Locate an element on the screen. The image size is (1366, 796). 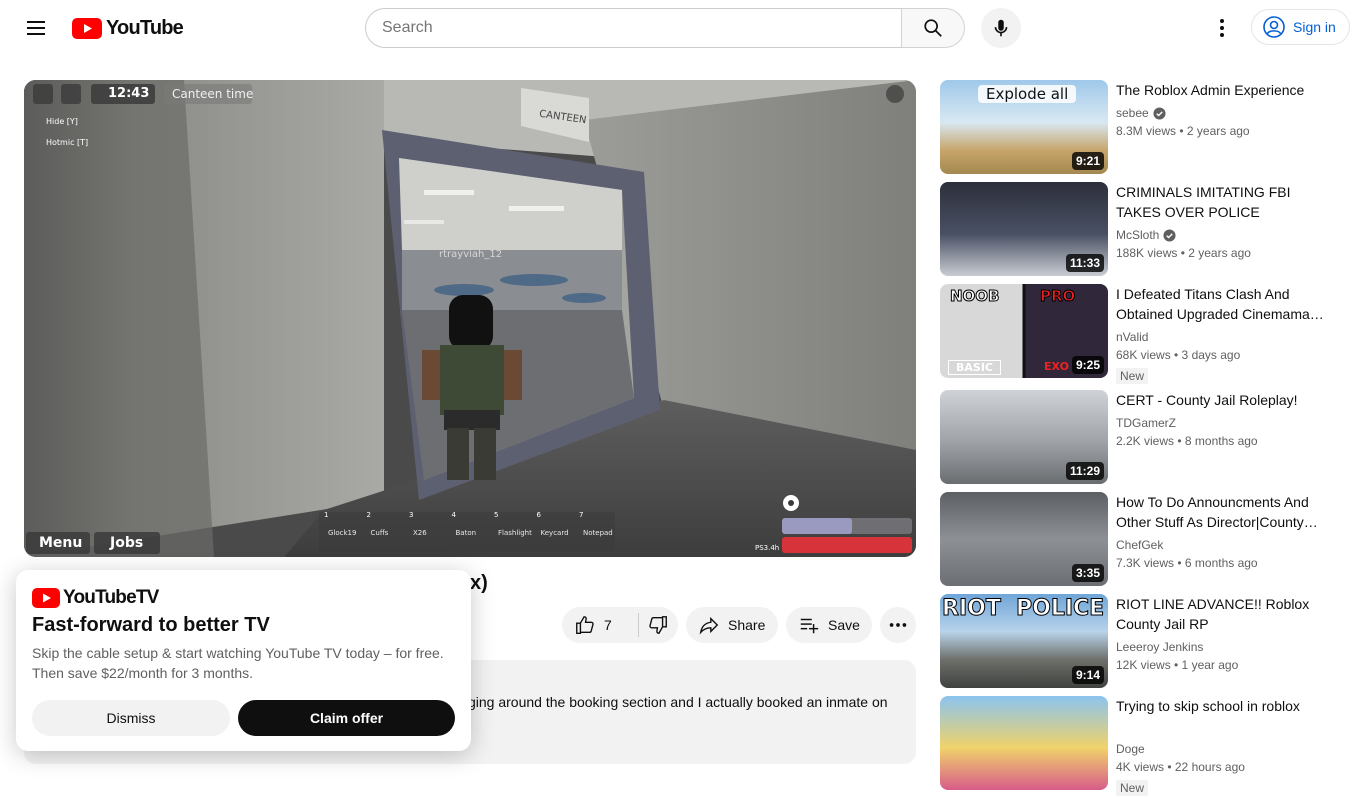
thumbnail-overlay-left: RIOT is located at coordinates (972, 609).